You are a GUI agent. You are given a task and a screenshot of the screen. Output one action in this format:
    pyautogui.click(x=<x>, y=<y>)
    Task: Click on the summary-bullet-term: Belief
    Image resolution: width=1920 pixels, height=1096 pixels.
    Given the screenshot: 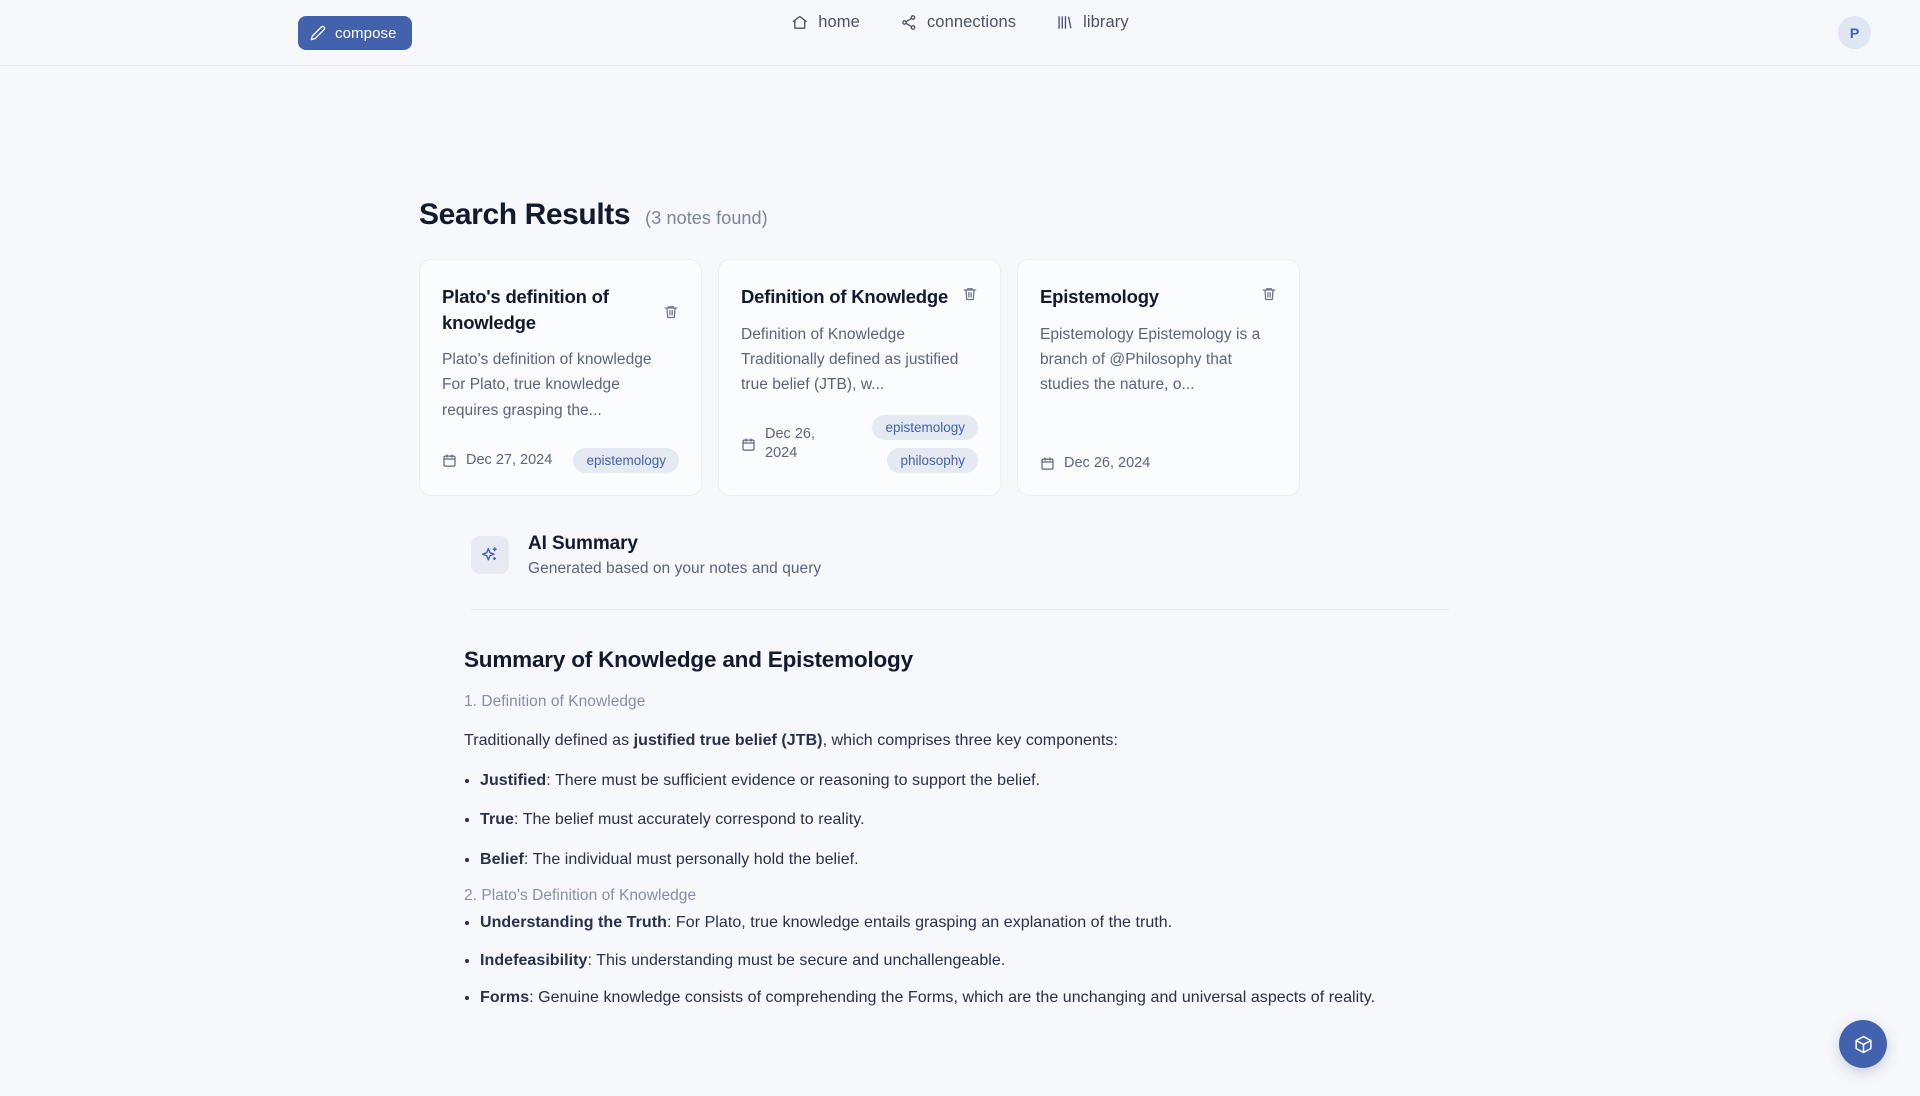 What is the action you would take?
    pyautogui.click(x=502, y=859)
    